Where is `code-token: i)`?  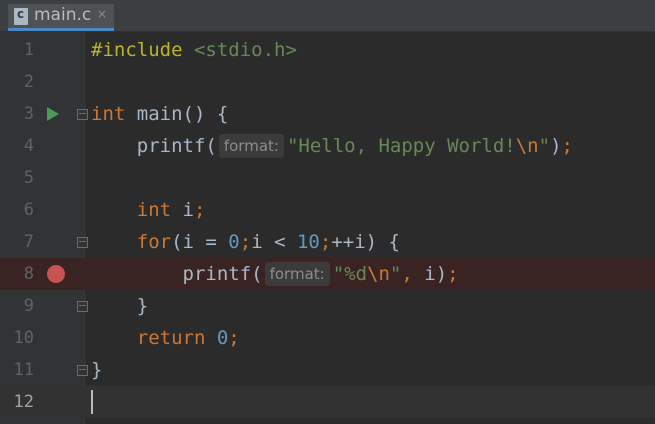
code-token: i) is located at coordinates (436, 274).